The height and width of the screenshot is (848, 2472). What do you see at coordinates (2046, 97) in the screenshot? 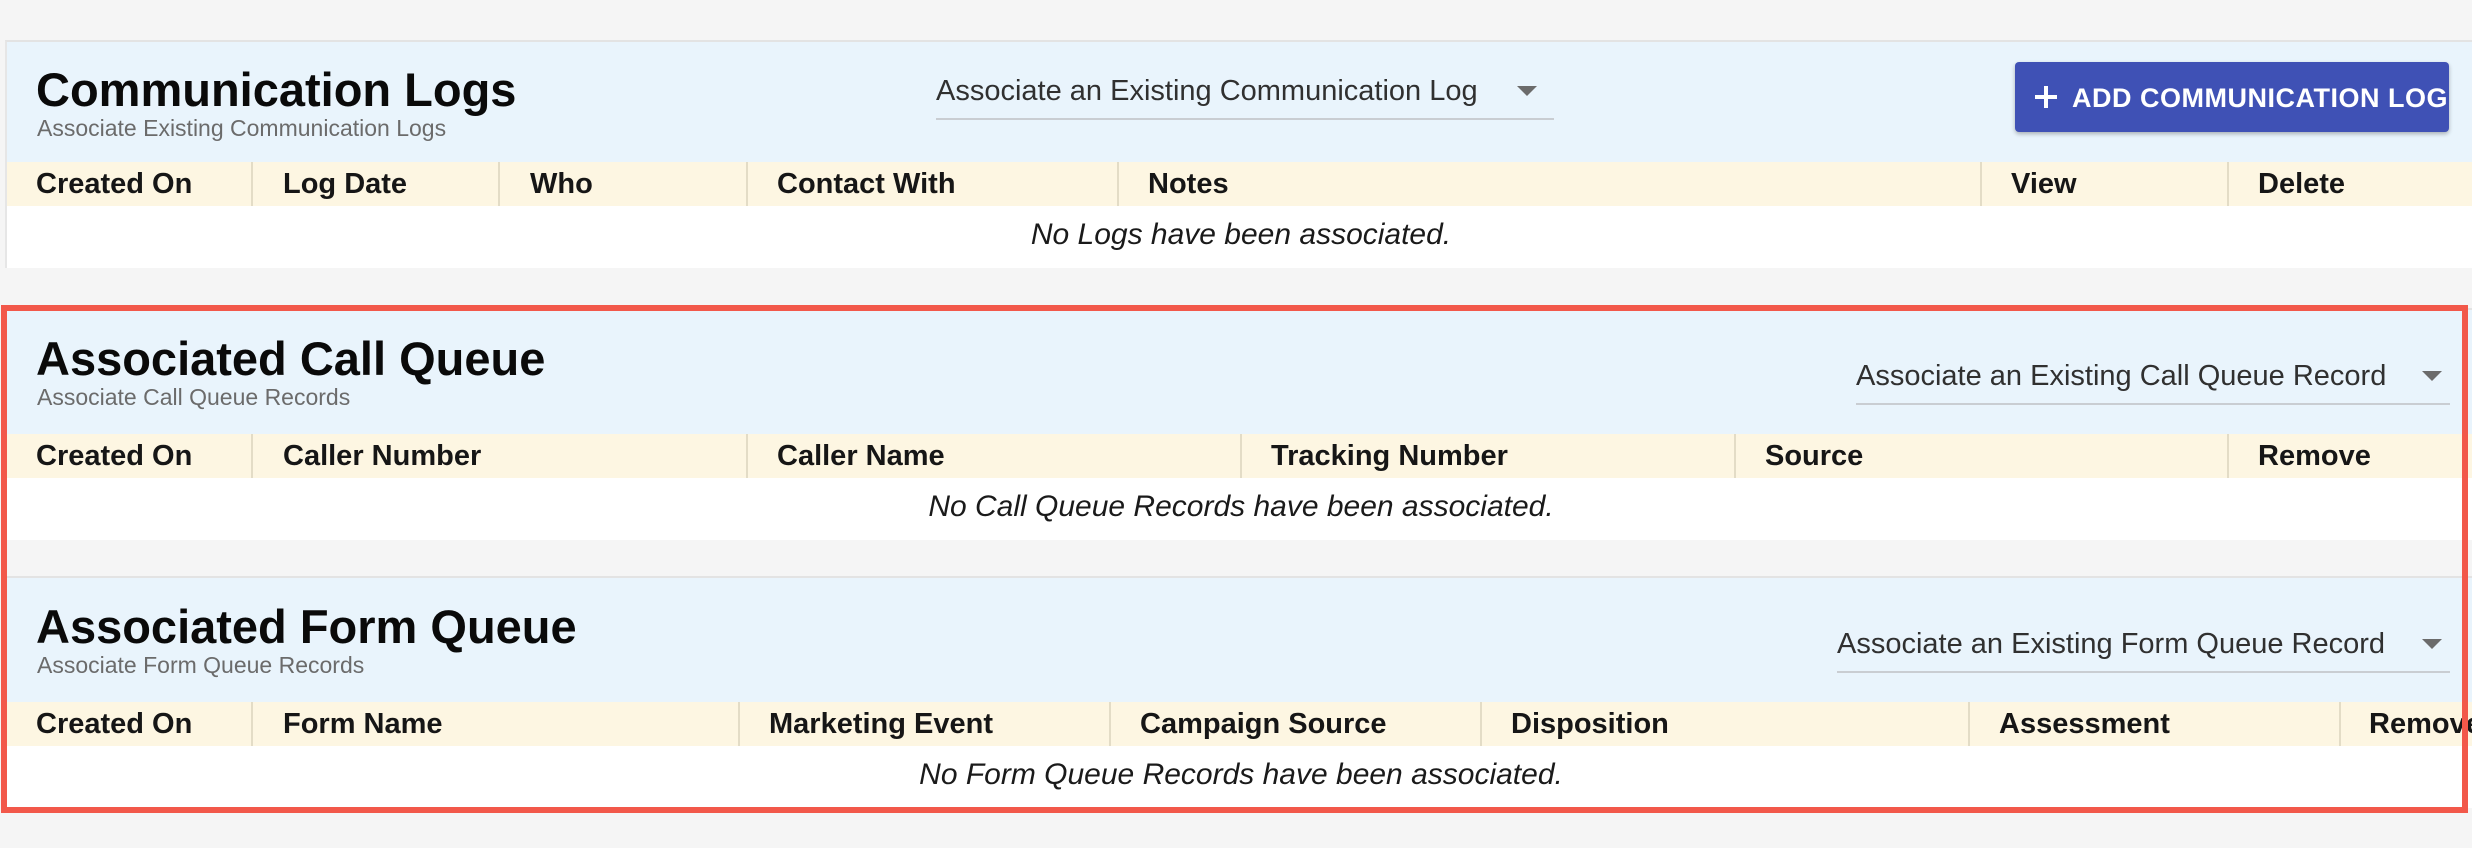
I see `plus-icon` at bounding box center [2046, 97].